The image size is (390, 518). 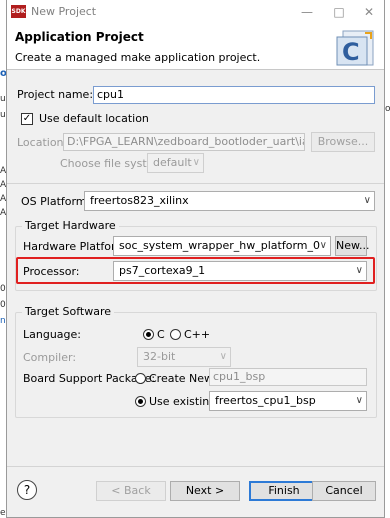 I want to click on compiler-value: 32-bit, so click(x=159, y=356).